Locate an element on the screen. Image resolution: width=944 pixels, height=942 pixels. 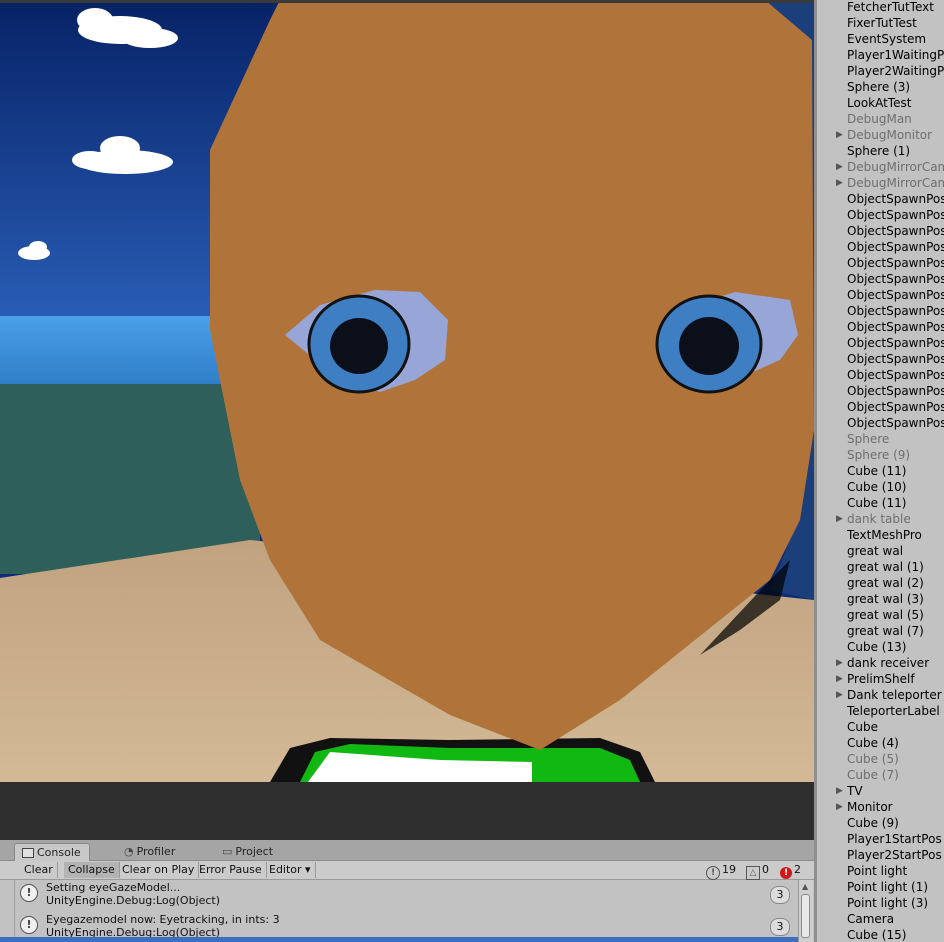
hierarchy-item: Sphere (1) is located at coordinates (880, 151).